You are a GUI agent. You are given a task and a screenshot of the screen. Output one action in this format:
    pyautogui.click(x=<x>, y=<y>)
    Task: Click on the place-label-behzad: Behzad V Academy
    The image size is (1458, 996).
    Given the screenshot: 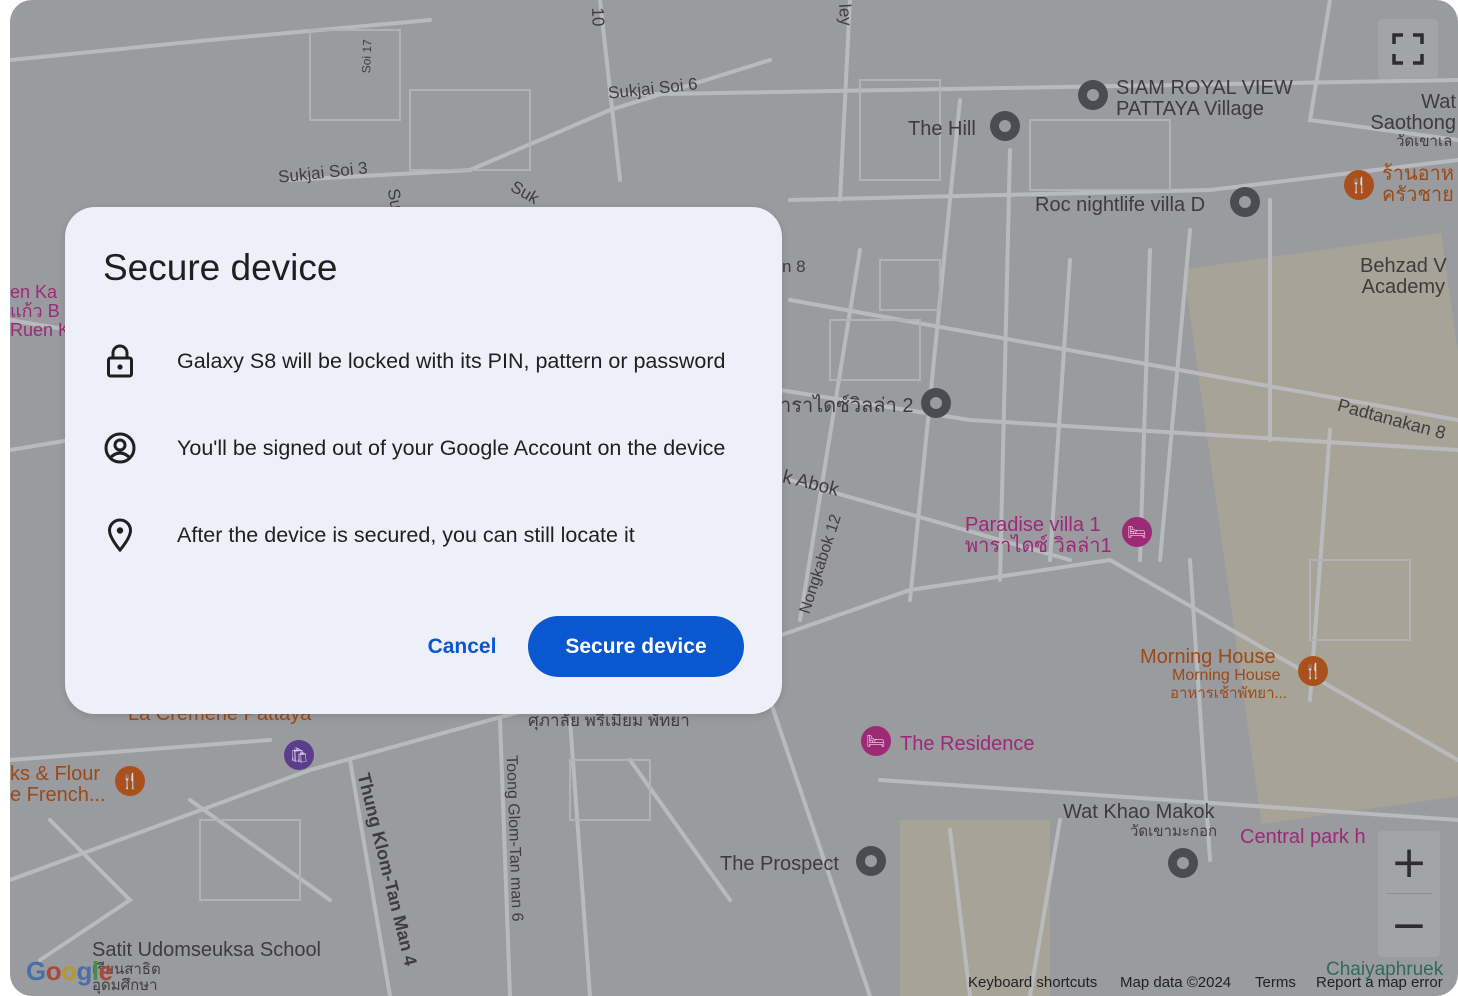 What is the action you would take?
    pyautogui.click(x=1403, y=276)
    